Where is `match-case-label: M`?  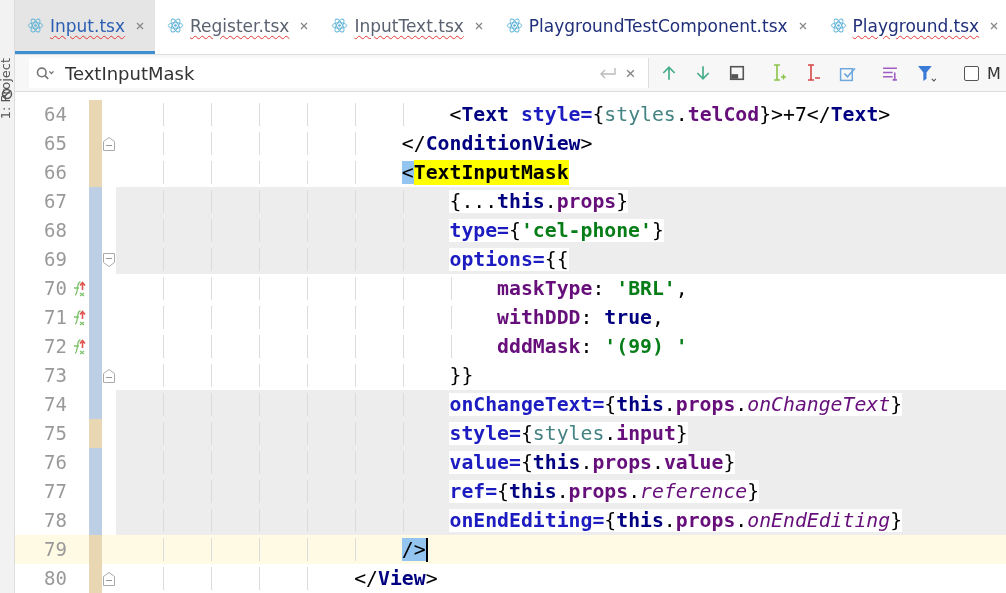
match-case-label: M is located at coordinates (994, 73).